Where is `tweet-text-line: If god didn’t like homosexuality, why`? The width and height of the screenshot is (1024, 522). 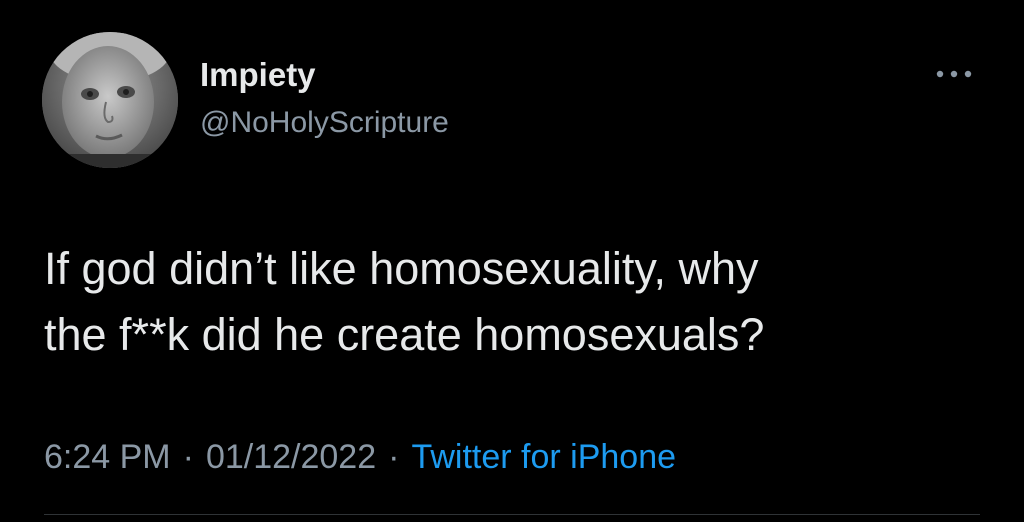
tweet-text-line: If god didn’t like homosexuality, why is located at coordinates (401, 268).